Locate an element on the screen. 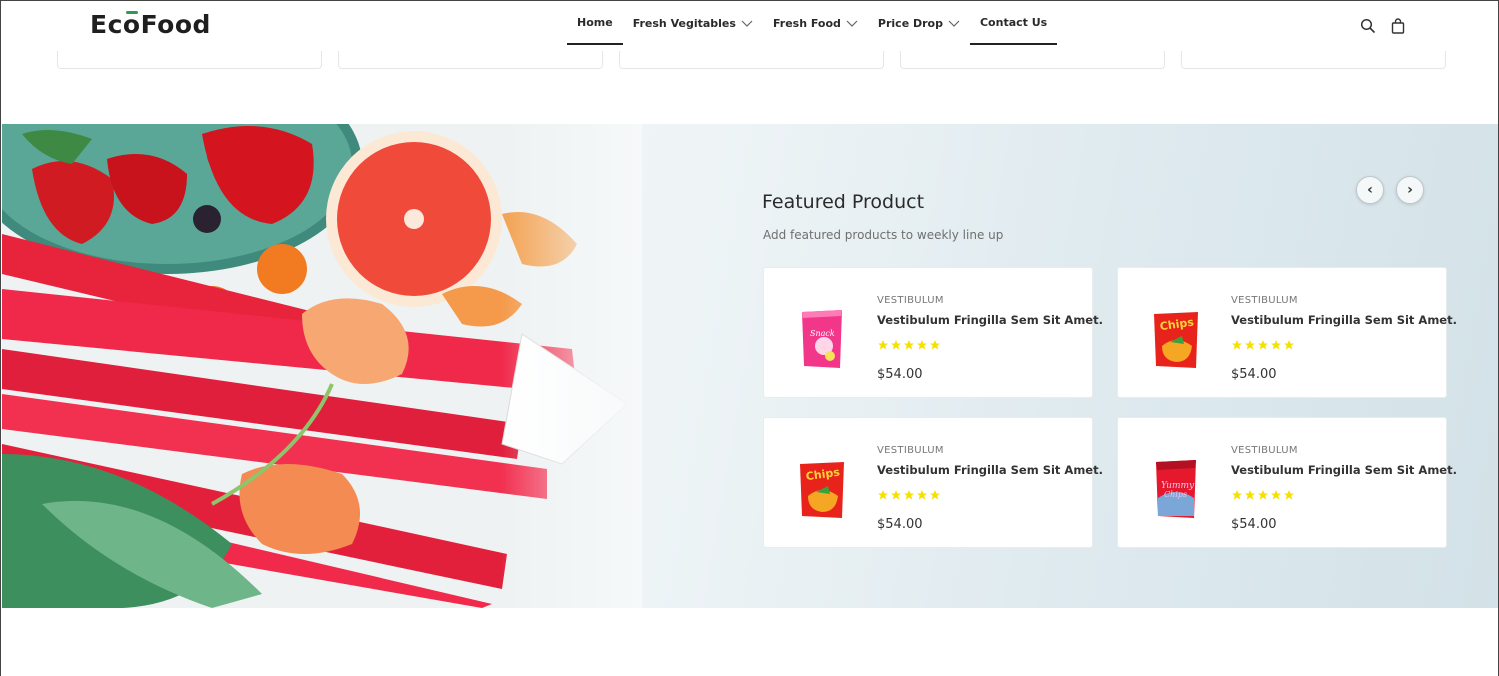 The width and height of the screenshot is (1499, 676). nav-label: Contact Us is located at coordinates (1013, 22).